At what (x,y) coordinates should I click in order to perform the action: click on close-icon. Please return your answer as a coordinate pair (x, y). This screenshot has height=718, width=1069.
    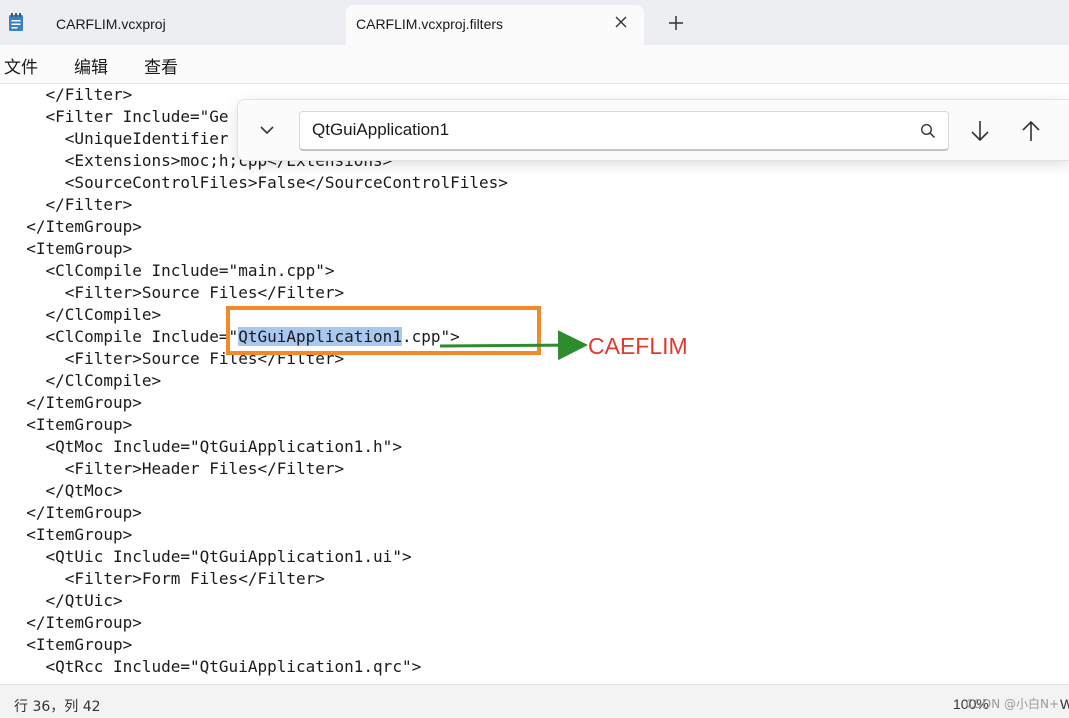
    Looking at the image, I should click on (621, 22).